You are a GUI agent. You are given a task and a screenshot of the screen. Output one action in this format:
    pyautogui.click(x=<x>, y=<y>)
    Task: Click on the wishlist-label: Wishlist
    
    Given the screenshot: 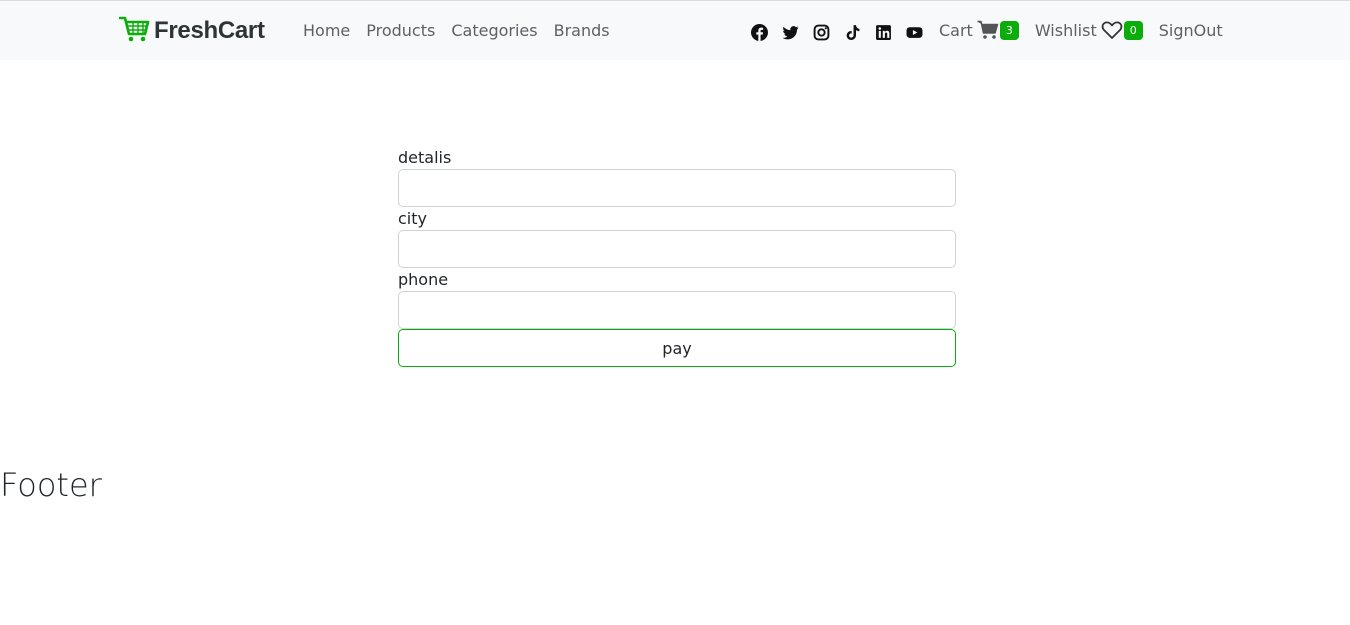 What is the action you would take?
    pyautogui.click(x=1066, y=30)
    